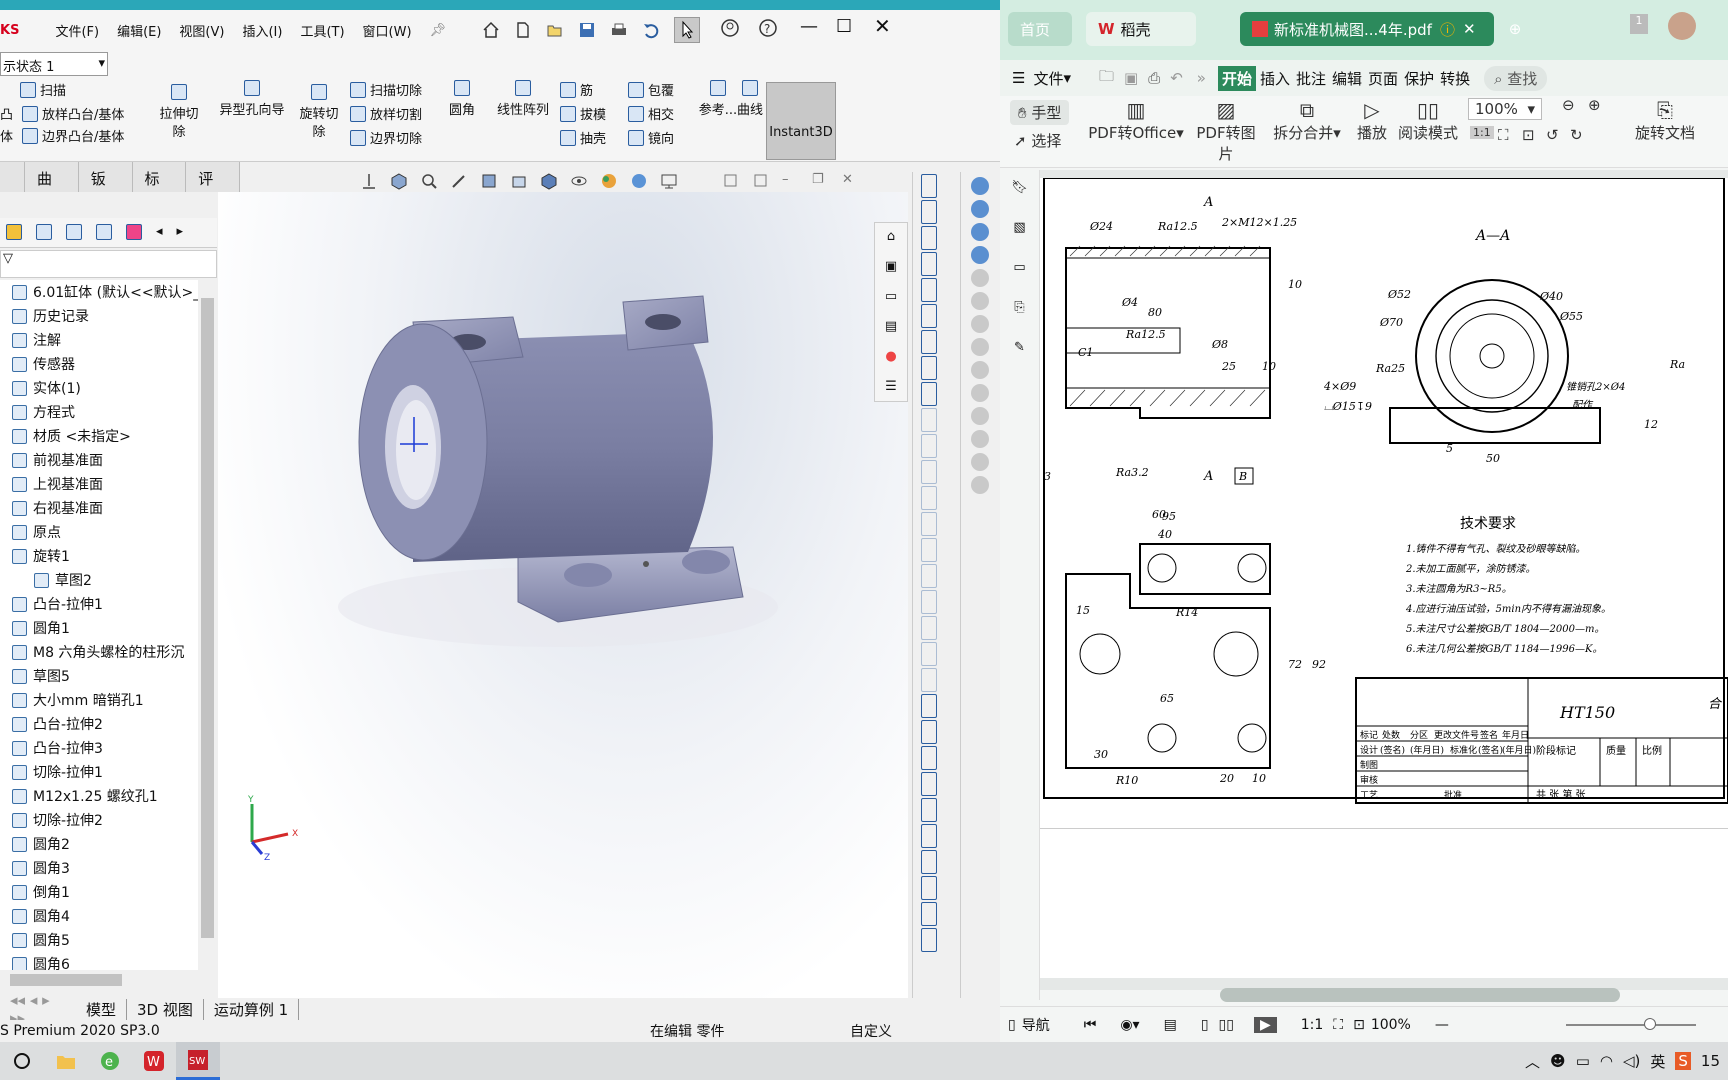  Describe the element at coordinates (22, 1061) in the screenshot. I see `start-button` at that location.